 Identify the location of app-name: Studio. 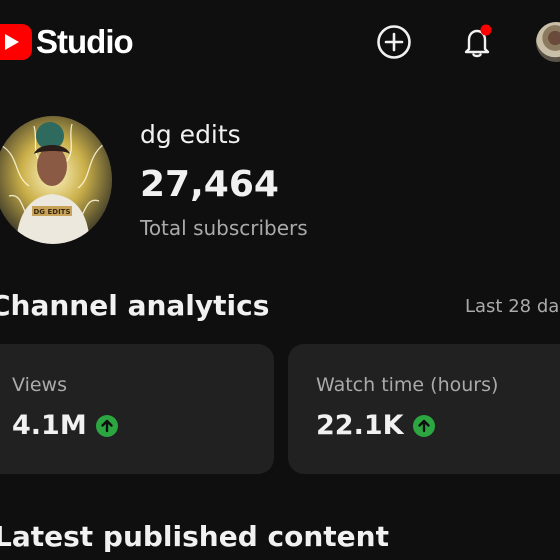
(85, 41).